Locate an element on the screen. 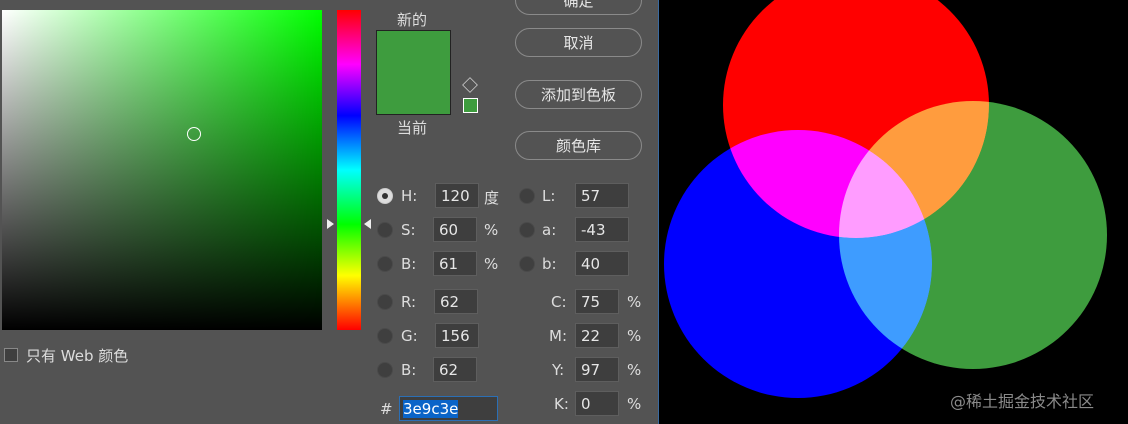  new-label: 新的 is located at coordinates (412, 20).